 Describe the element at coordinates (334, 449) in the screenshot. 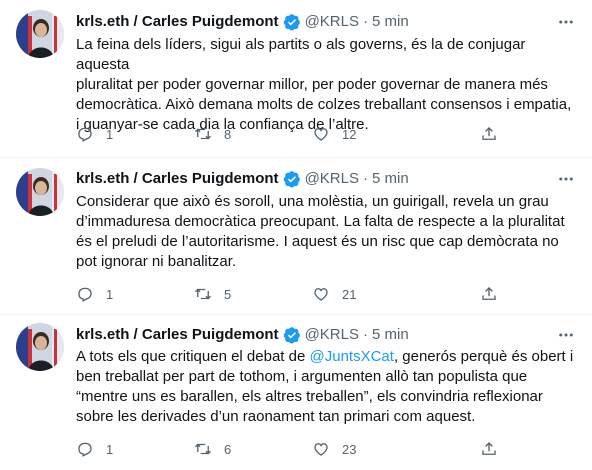

I see `like-button: 23` at that location.